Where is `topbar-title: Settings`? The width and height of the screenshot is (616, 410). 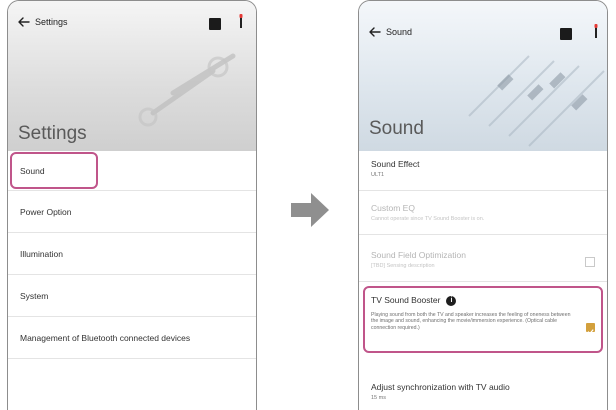
topbar-title: Settings is located at coordinates (51, 22).